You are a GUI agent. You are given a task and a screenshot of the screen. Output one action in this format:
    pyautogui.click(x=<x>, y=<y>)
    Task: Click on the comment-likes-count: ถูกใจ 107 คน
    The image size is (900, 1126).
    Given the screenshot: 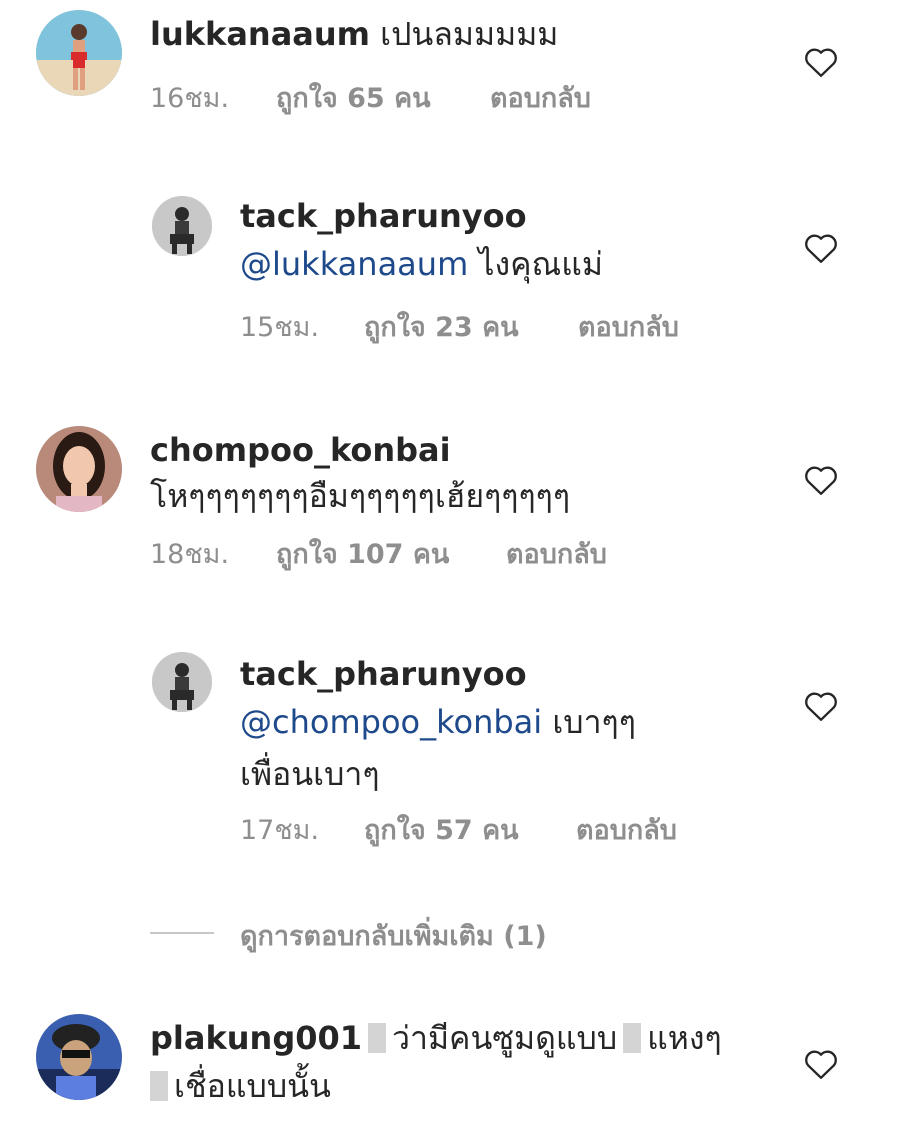 What is the action you would take?
    pyautogui.click(x=362, y=555)
    